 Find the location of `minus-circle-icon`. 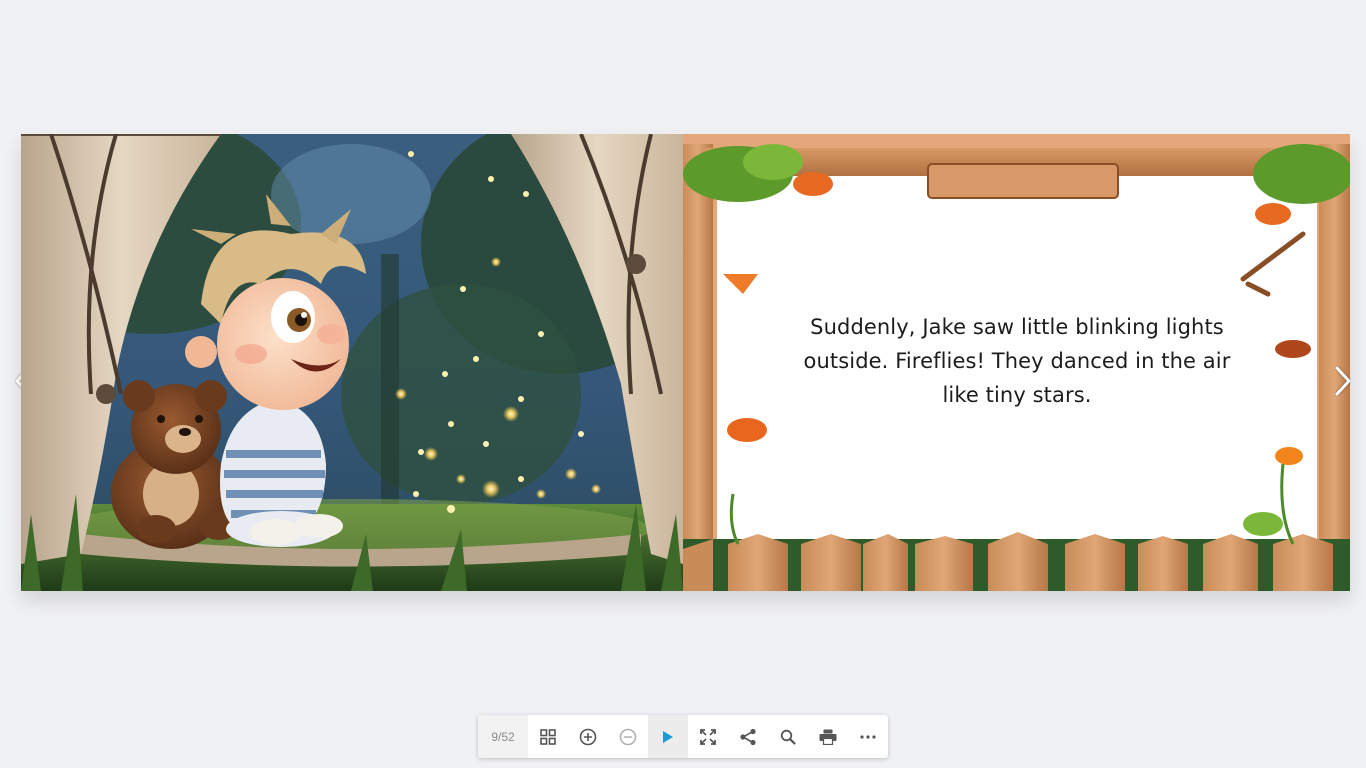

minus-circle-icon is located at coordinates (628, 736).